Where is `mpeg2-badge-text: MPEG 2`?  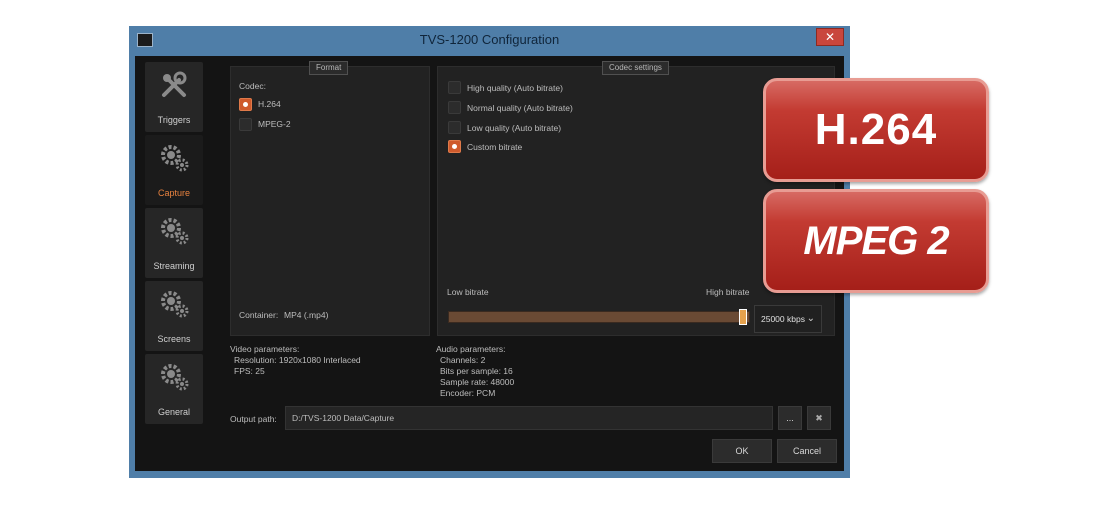 mpeg2-badge-text: MPEG 2 is located at coordinates (876, 241).